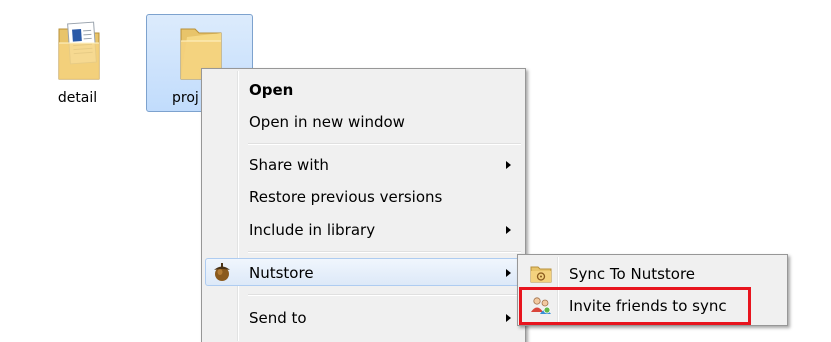 This screenshot has width=831, height=342. Describe the element at coordinates (346, 197) in the screenshot. I see `menu-item-label: Restore previous versions` at that location.